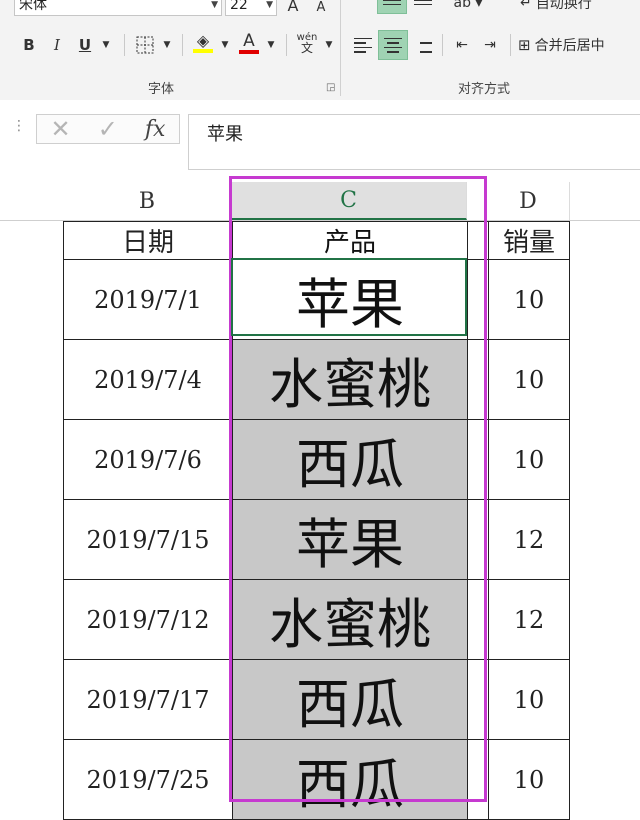 This screenshot has height=820, width=640. I want to click on wrap-text-button: ↵ 自动换行, so click(575, 7).